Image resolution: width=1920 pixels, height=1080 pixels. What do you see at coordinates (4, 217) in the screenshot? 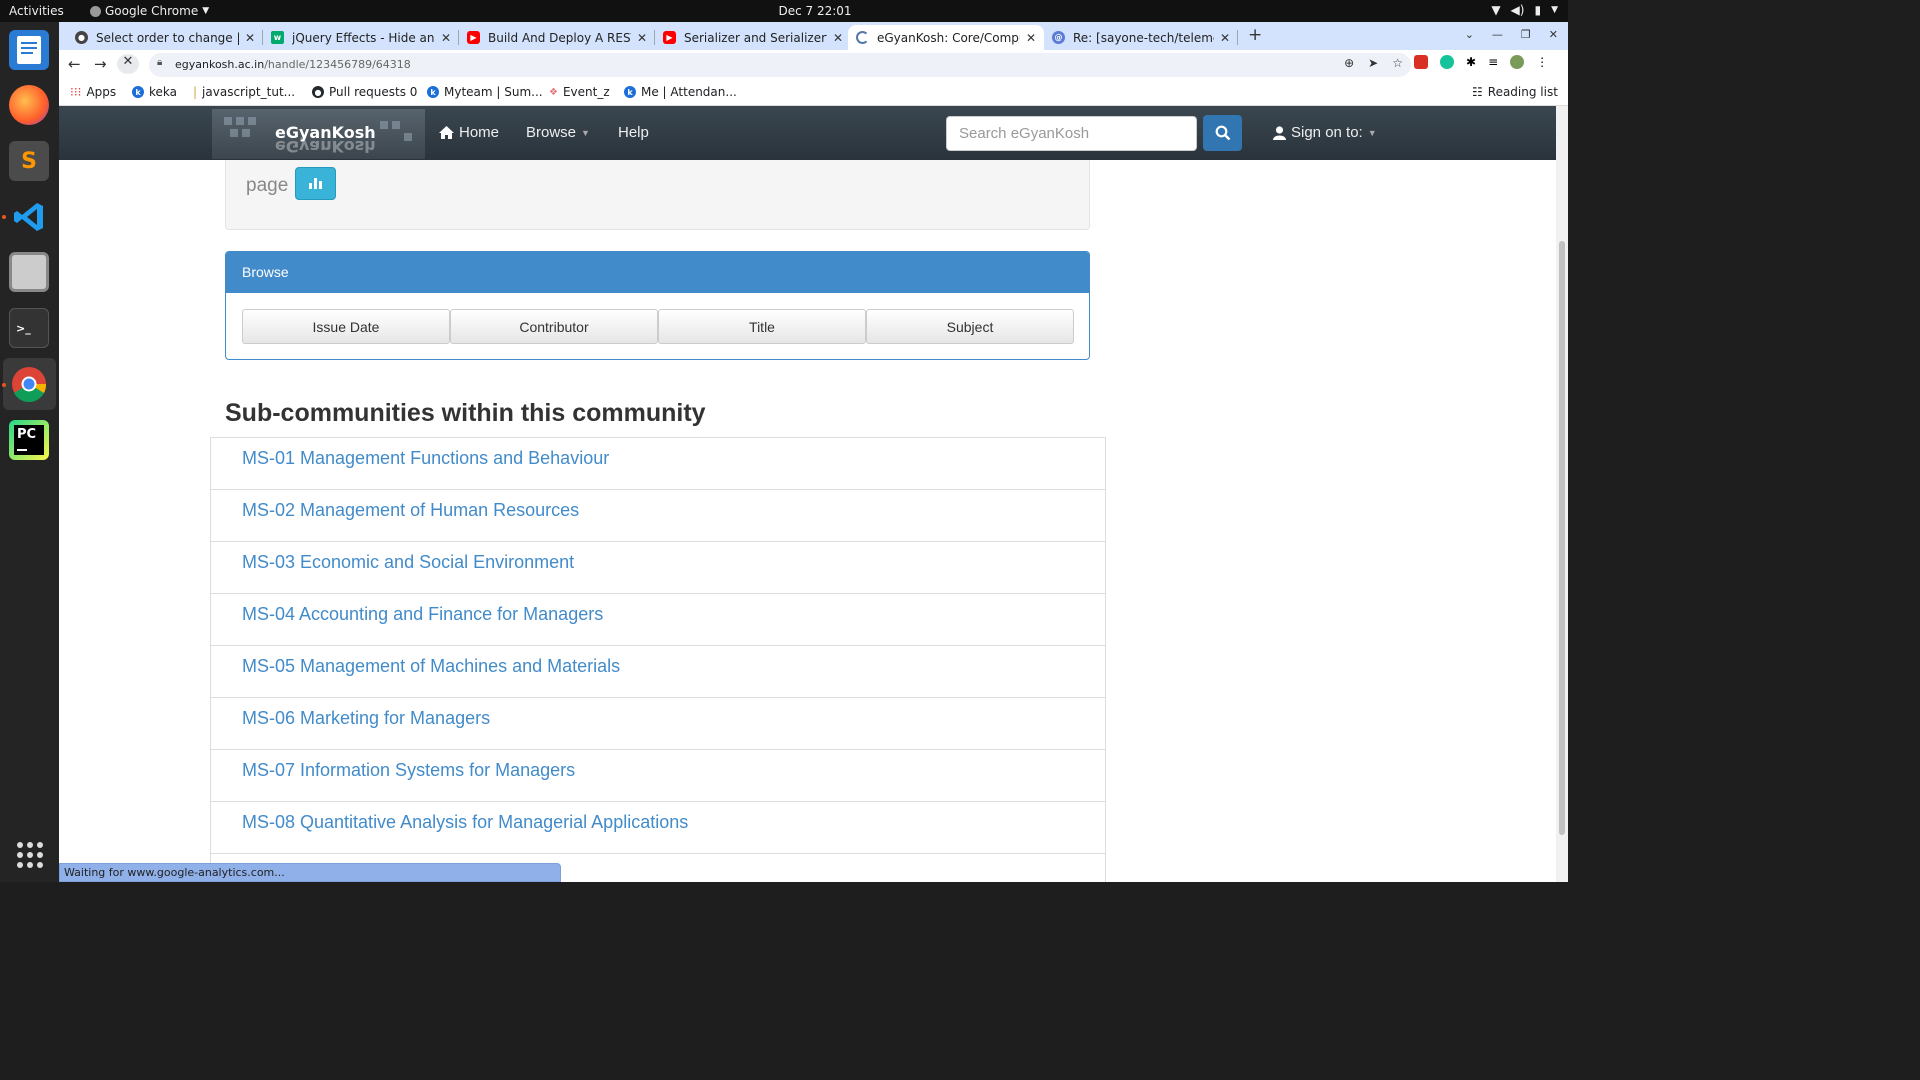
I see `running-indicator` at bounding box center [4, 217].